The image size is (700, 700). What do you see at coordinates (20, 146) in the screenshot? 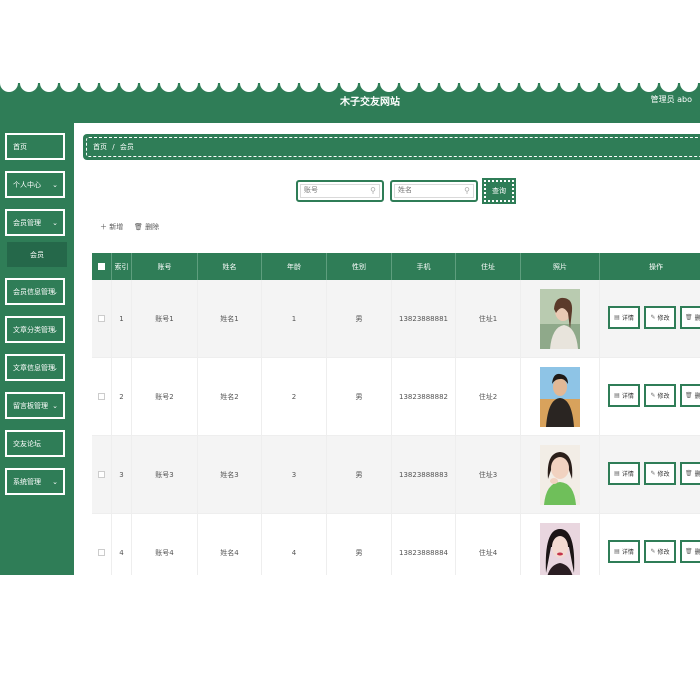
I see `sidebar-item-label: 首页` at bounding box center [20, 146].